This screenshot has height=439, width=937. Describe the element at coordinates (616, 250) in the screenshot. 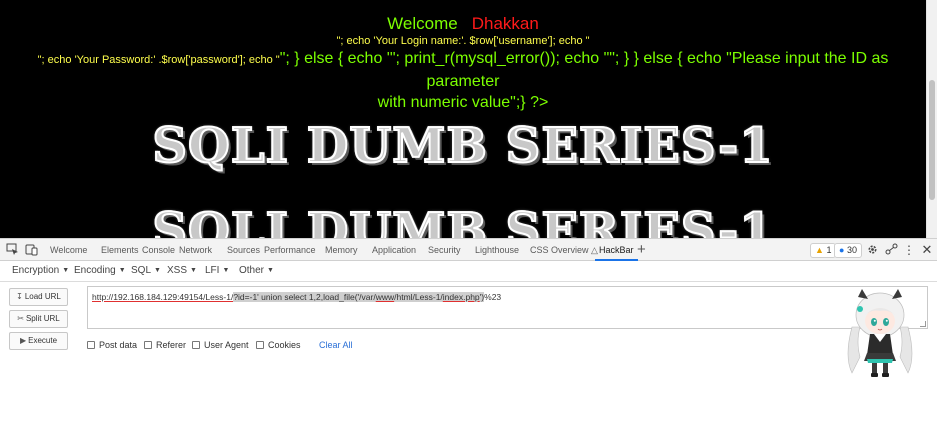

I see `tab-hackbar: HackBar` at that location.